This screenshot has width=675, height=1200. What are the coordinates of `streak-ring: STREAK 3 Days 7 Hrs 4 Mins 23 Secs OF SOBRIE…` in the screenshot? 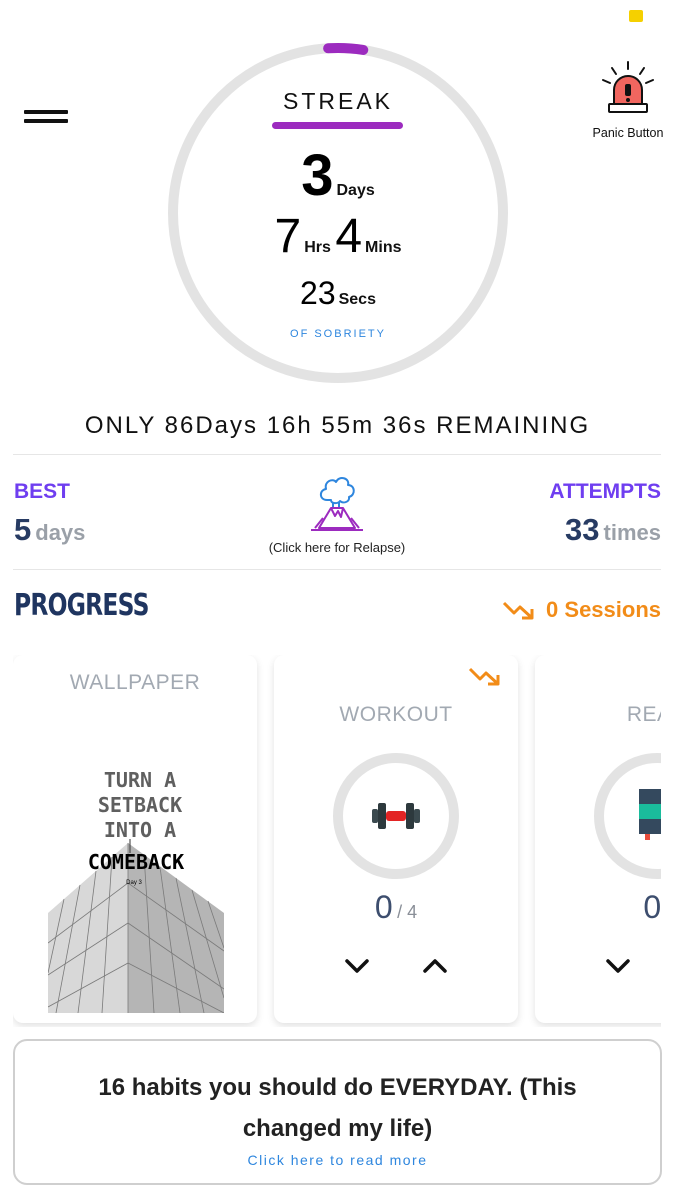 It's located at (338, 213).